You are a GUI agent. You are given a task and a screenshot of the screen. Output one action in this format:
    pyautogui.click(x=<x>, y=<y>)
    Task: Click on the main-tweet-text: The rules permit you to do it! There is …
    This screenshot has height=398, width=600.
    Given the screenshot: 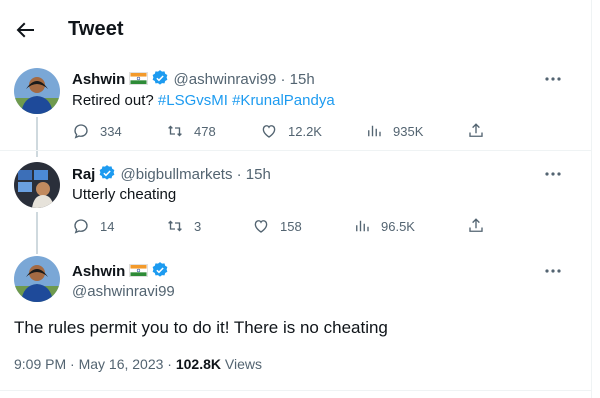 What is the action you would take?
    pyautogui.click(x=201, y=327)
    